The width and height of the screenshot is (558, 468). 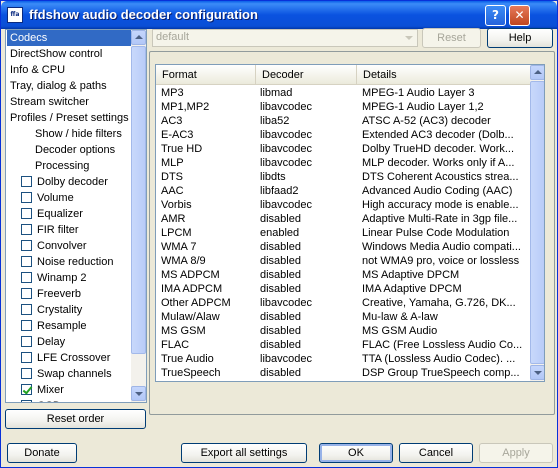 What do you see at coordinates (60, 262) in the screenshot?
I see `tree-item: Noise reduction` at bounding box center [60, 262].